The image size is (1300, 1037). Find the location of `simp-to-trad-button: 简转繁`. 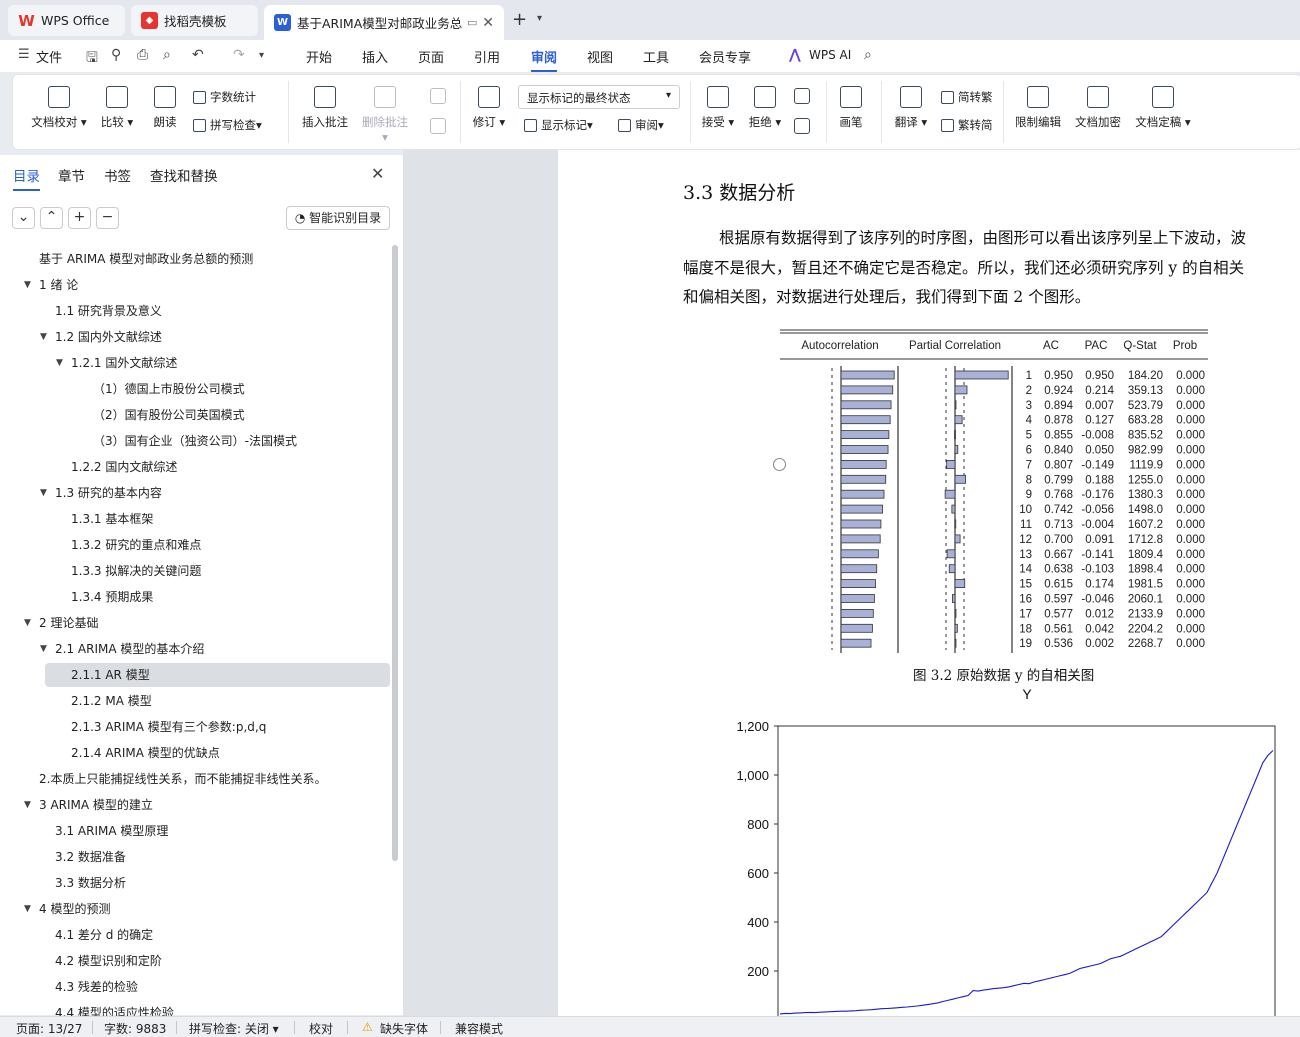

simp-to-trad-button: 简转繁 is located at coordinates (967, 97).